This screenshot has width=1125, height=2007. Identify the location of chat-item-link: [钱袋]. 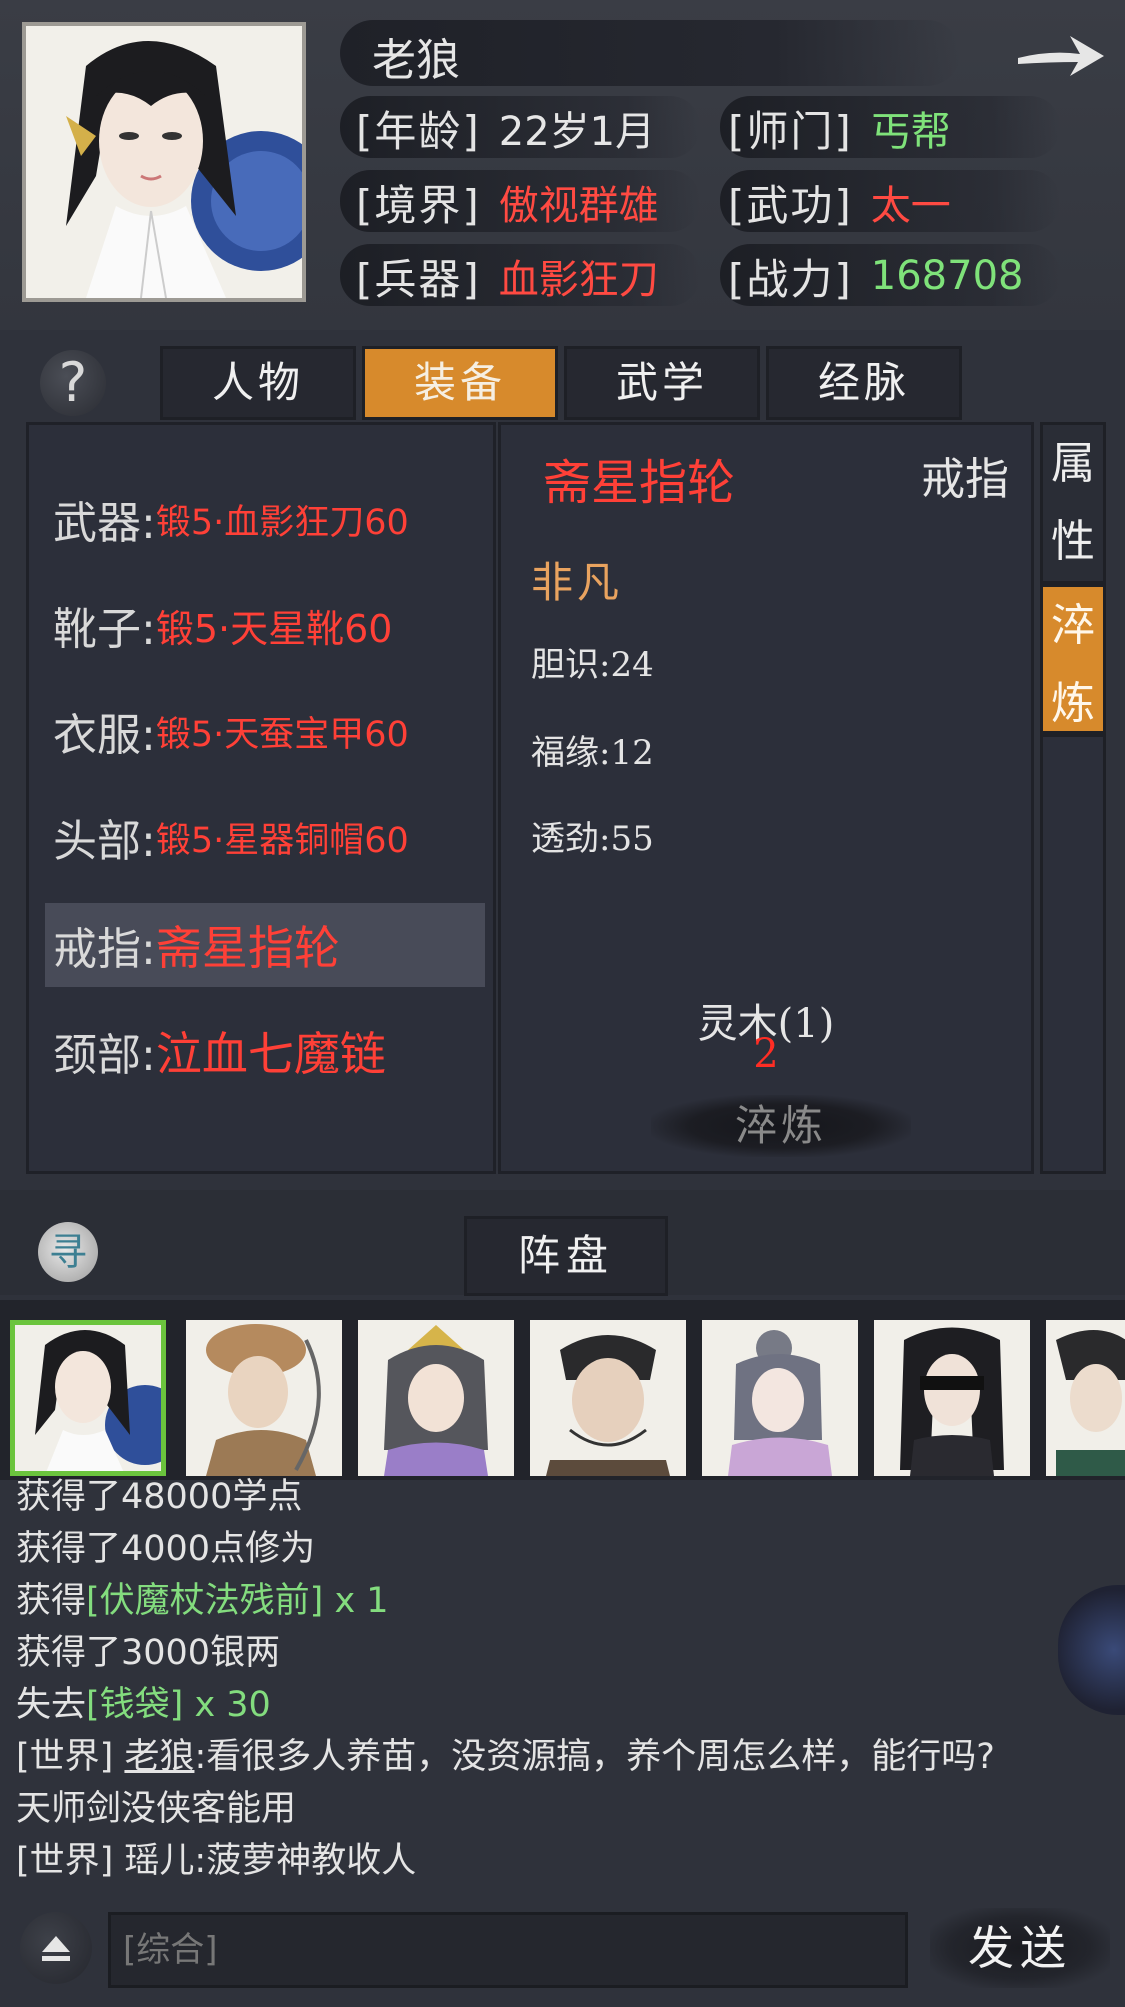
(134, 1705).